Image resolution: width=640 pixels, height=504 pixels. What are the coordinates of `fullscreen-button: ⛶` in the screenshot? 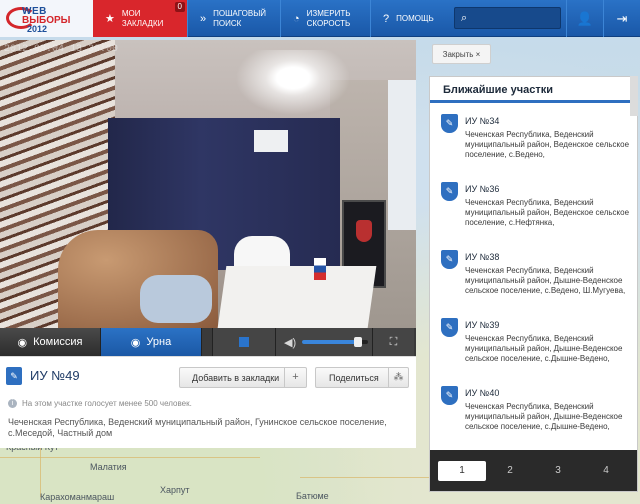 It's located at (393, 342).